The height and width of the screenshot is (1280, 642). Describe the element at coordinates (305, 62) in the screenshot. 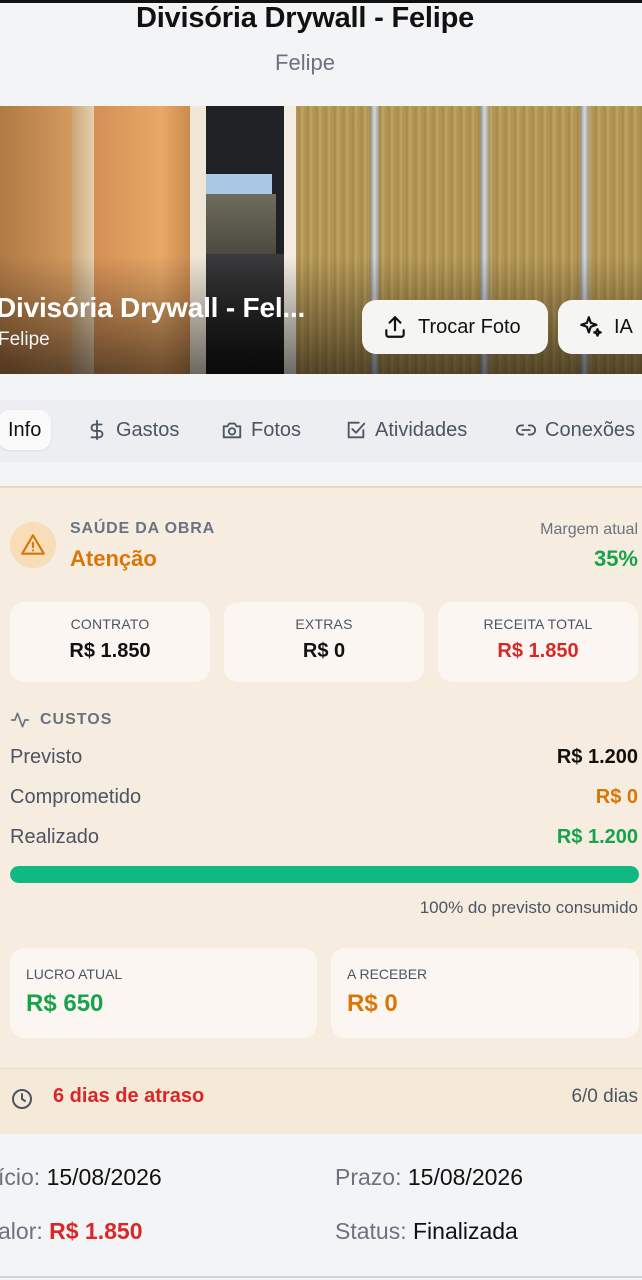

I see `page-subtitle: Felipe` at that location.